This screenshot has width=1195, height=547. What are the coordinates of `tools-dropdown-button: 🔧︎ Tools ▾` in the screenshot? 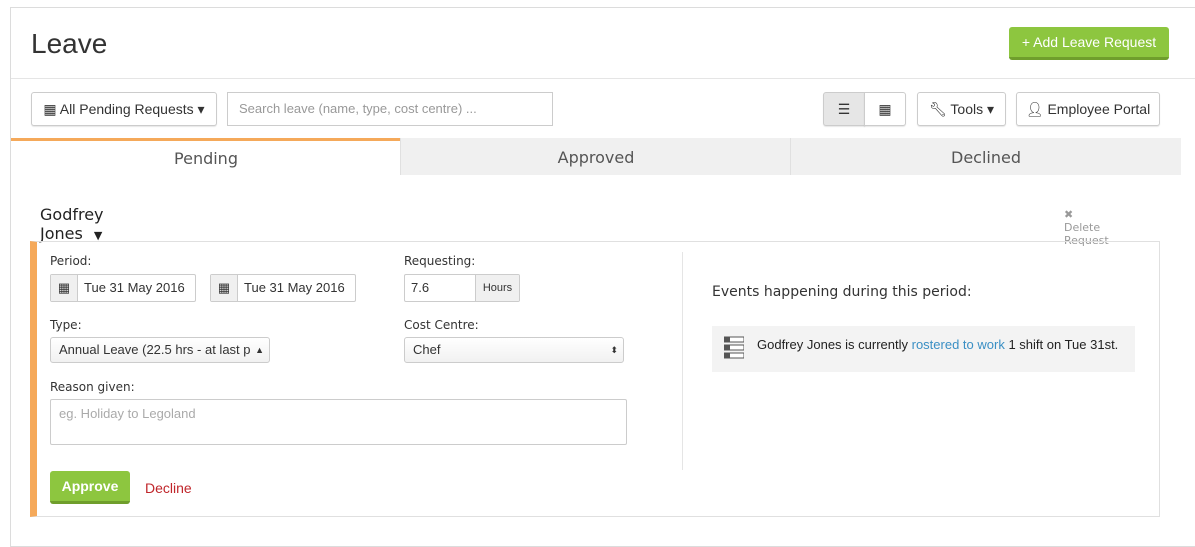 It's located at (961, 109).